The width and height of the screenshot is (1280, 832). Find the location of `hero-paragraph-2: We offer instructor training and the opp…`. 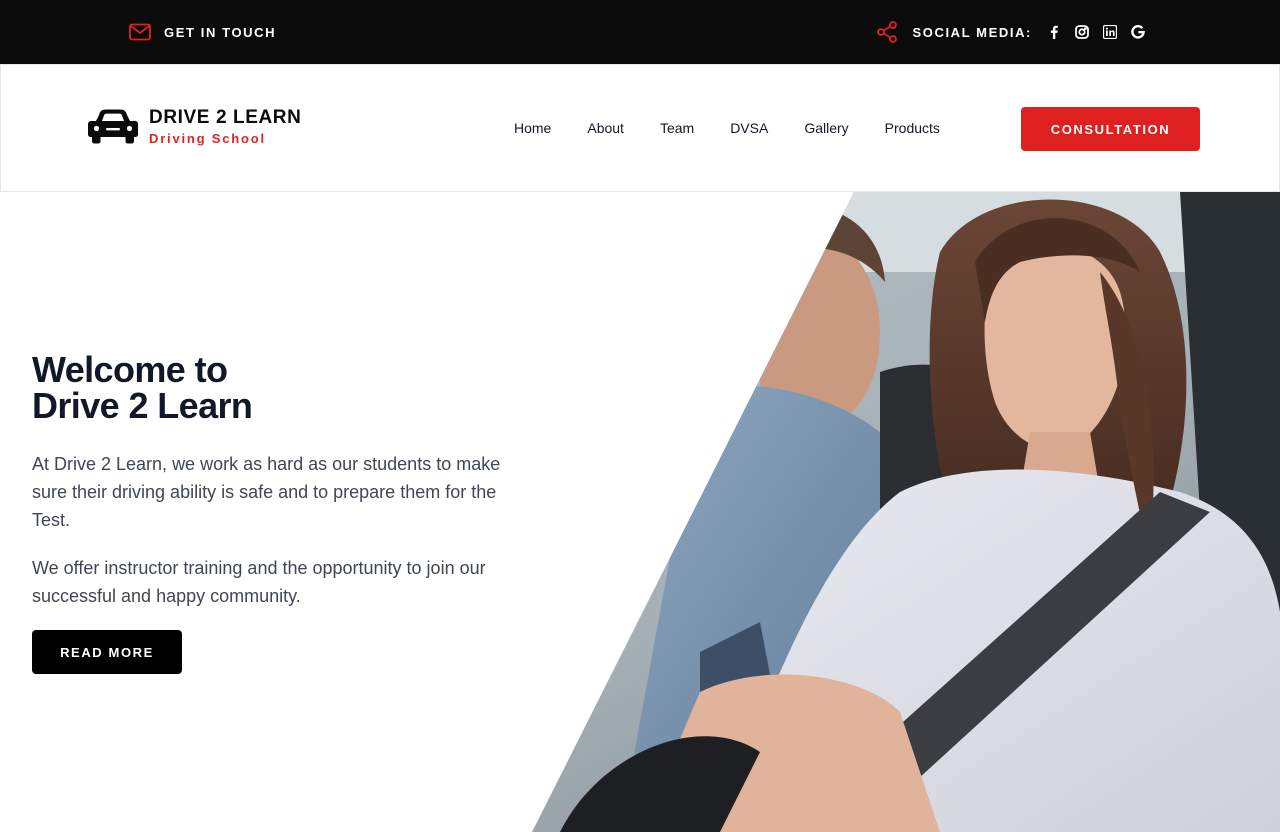

hero-paragraph-2: We offer instructor training and the opp… is located at coordinates (259, 582).